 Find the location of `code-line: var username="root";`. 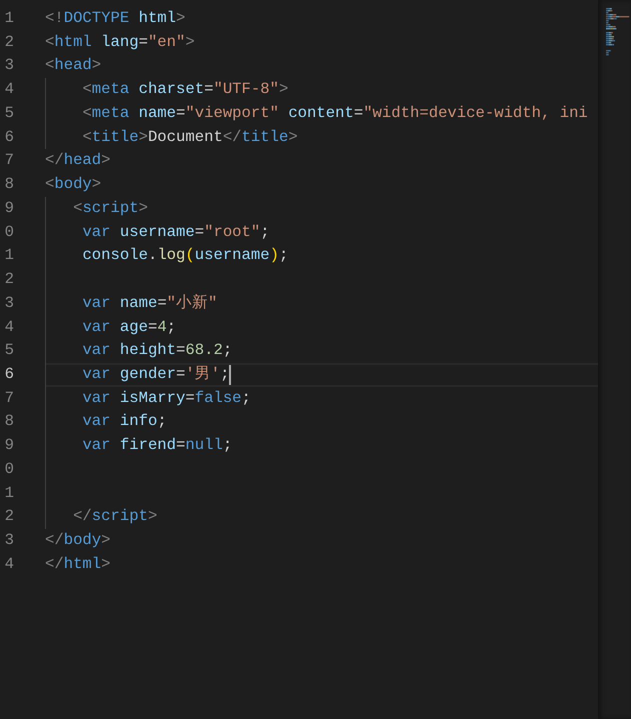

code-line: var username="root"; is located at coordinates (176, 232).